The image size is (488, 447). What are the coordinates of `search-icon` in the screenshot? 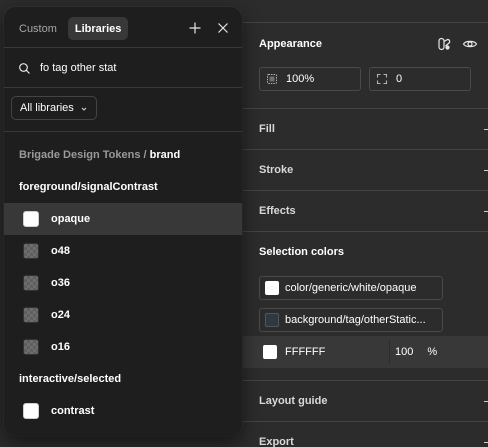 It's located at (24, 68).